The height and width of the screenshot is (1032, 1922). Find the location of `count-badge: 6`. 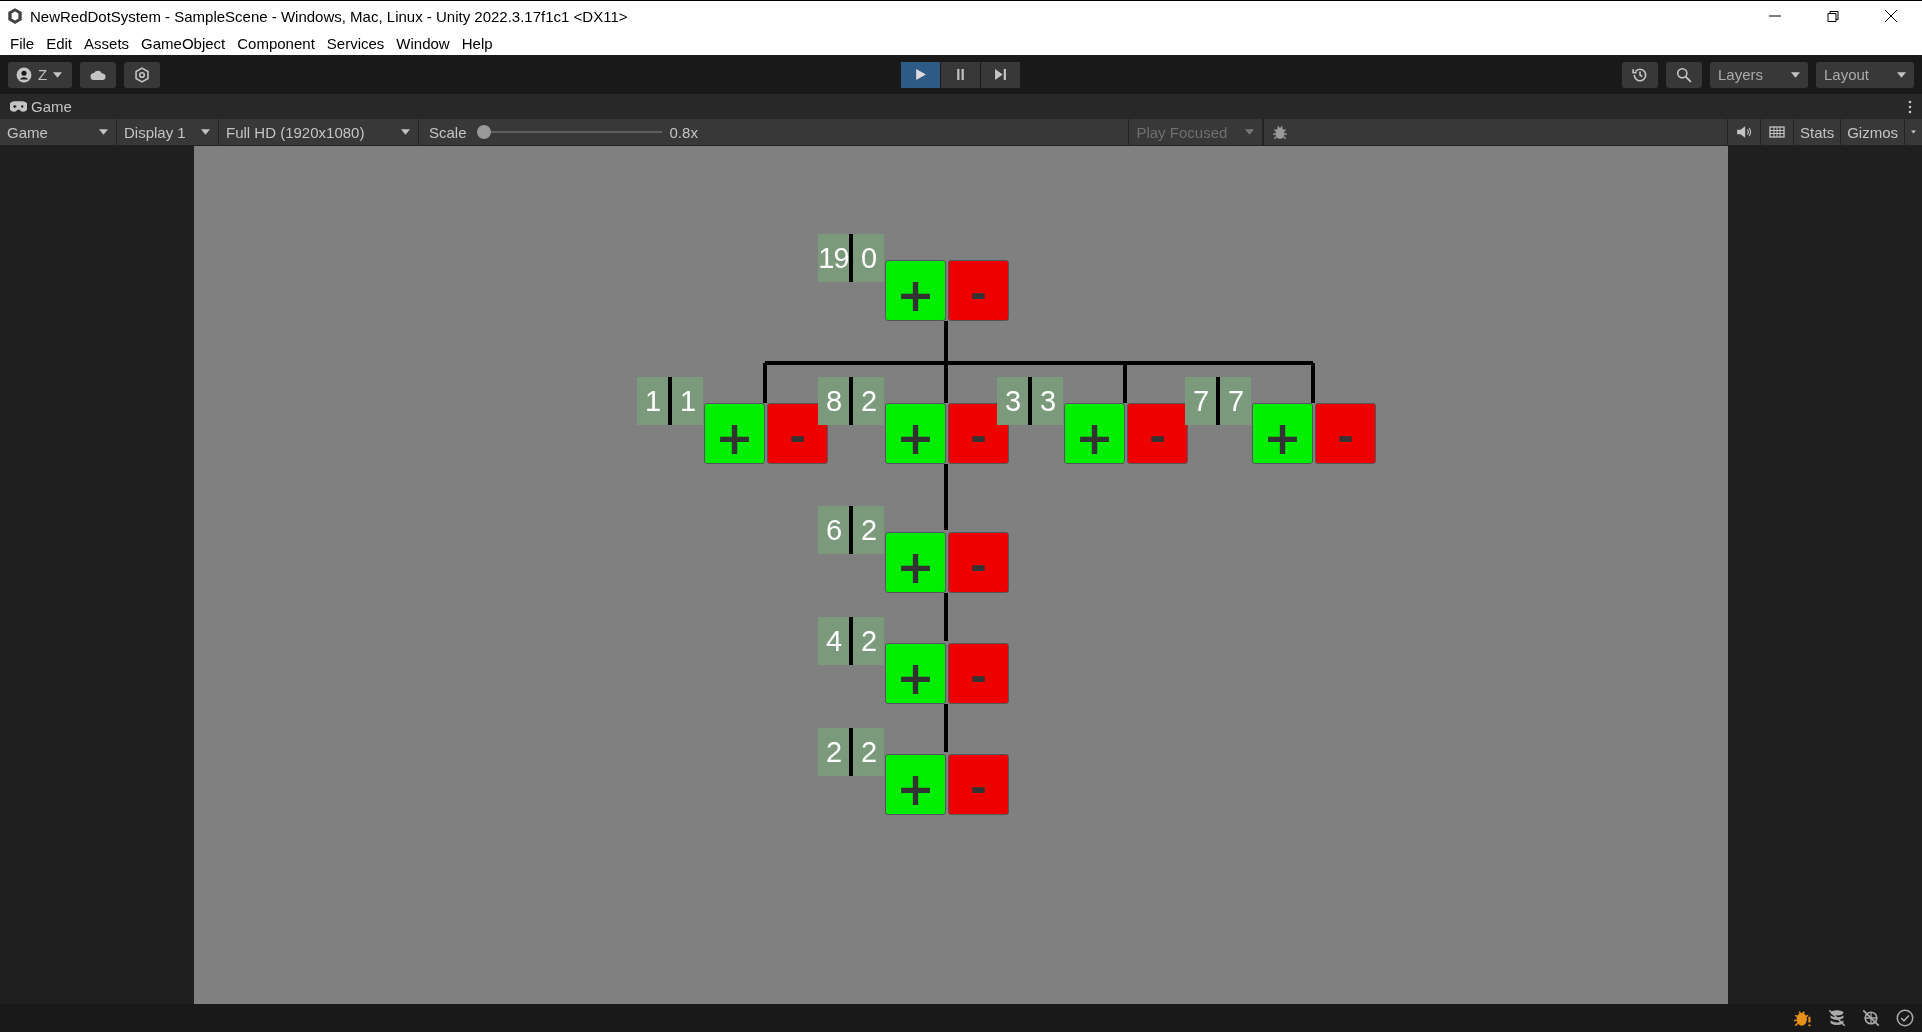

count-badge: 6 is located at coordinates (835, 530).